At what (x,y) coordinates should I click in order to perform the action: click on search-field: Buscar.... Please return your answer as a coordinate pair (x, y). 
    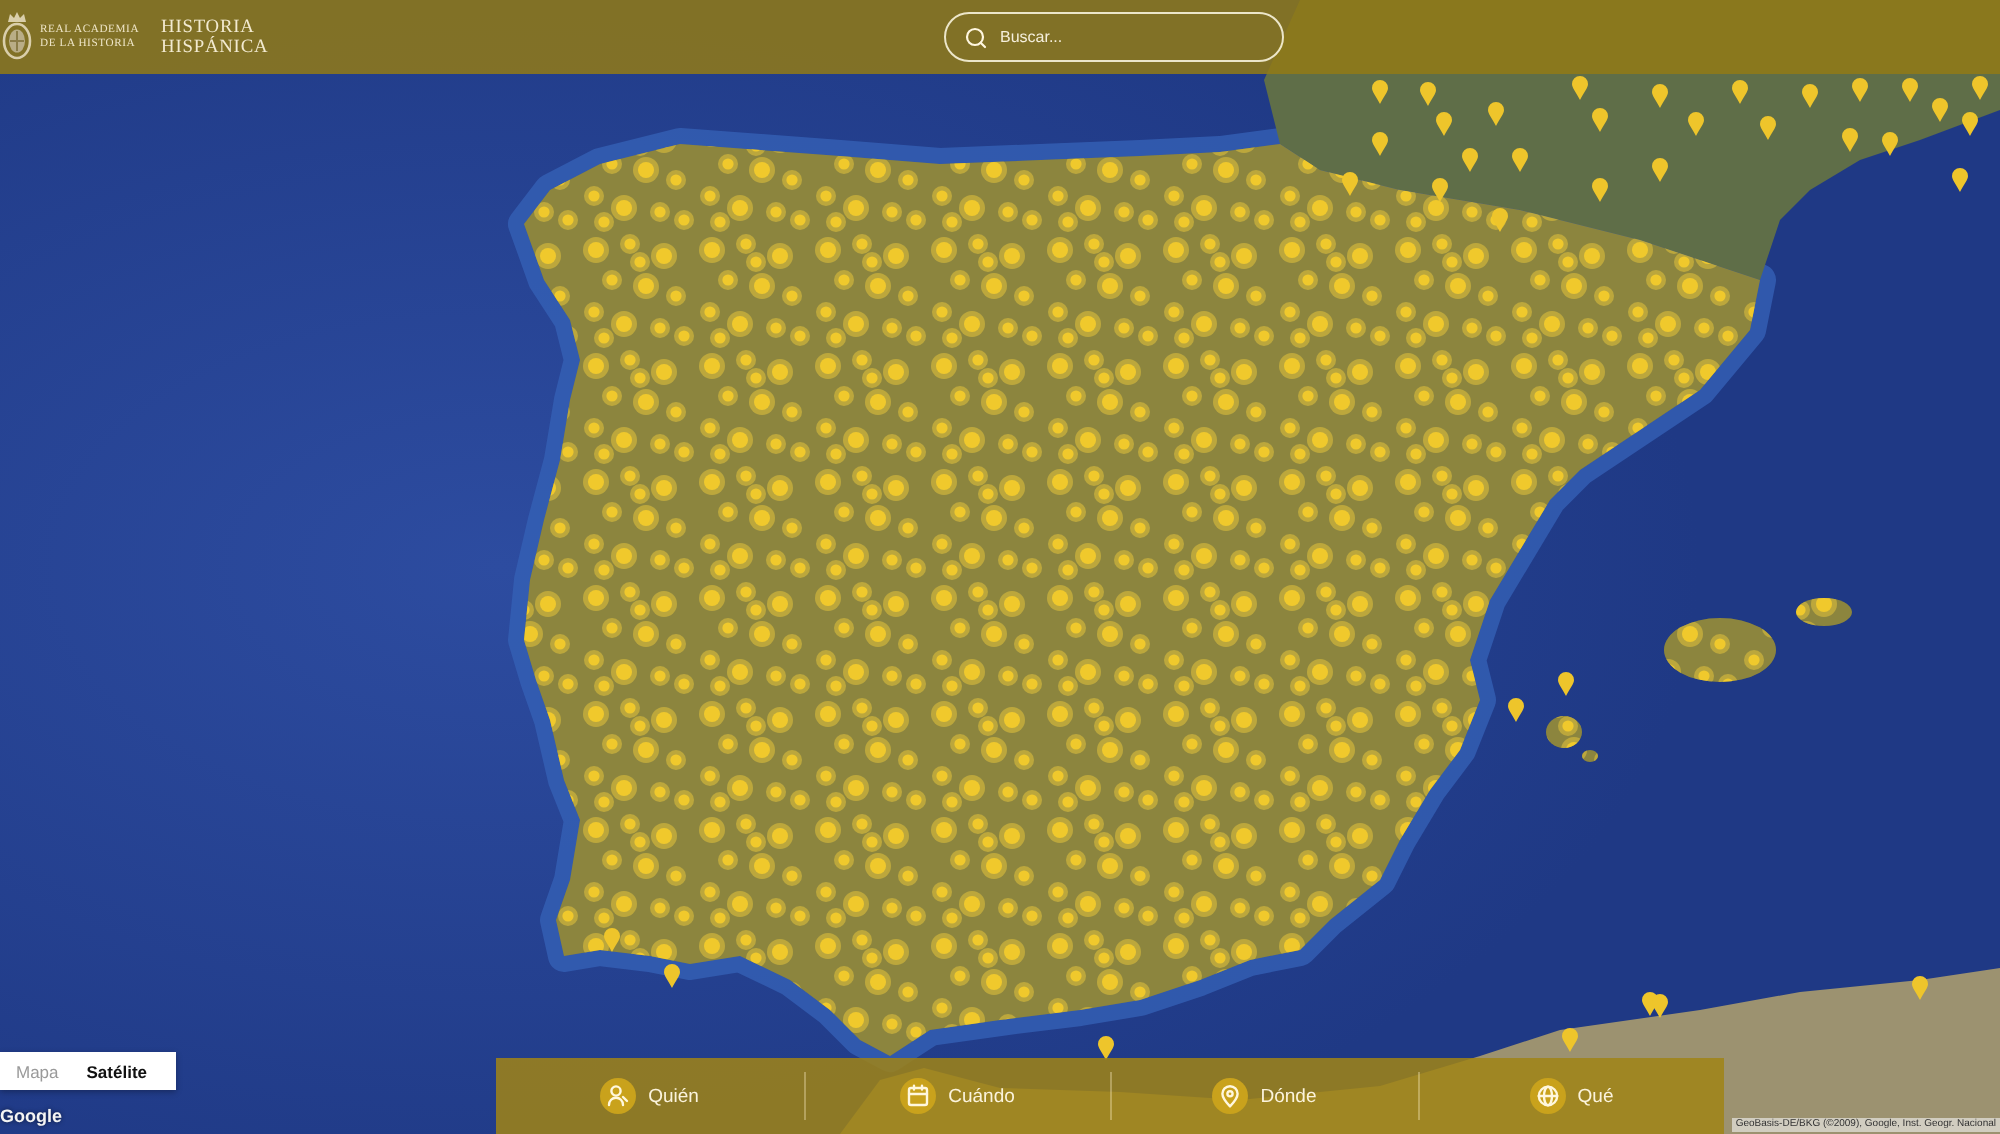
    Looking at the image, I should click on (1114, 37).